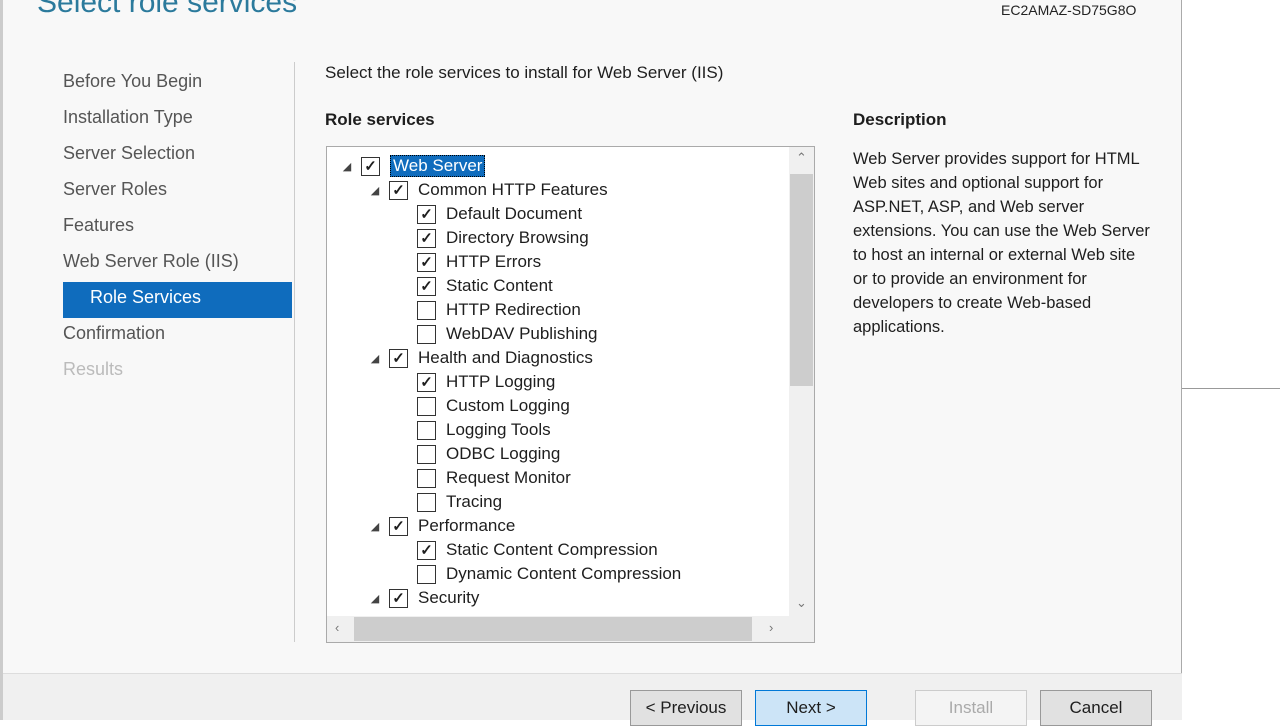 The image size is (1280, 726). Describe the element at coordinates (178, 120) in the screenshot. I see `nav-item: Installation Type` at that location.